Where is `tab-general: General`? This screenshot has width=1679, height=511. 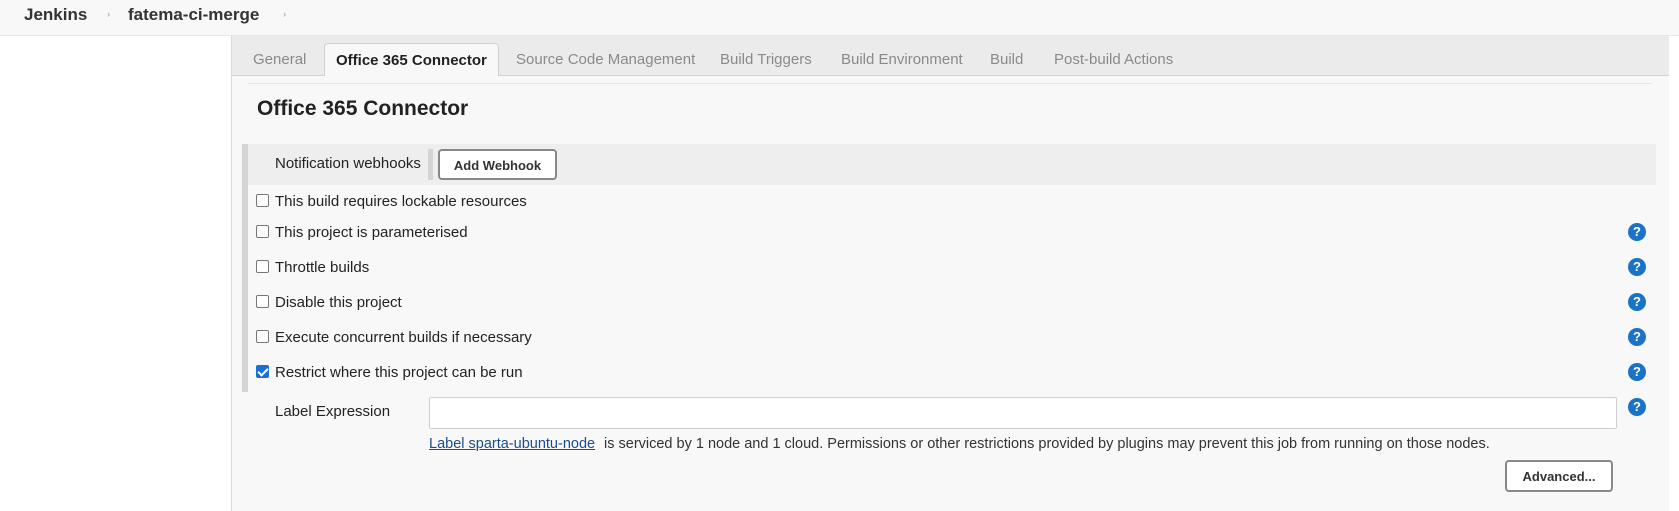
tab-general: General is located at coordinates (279, 60).